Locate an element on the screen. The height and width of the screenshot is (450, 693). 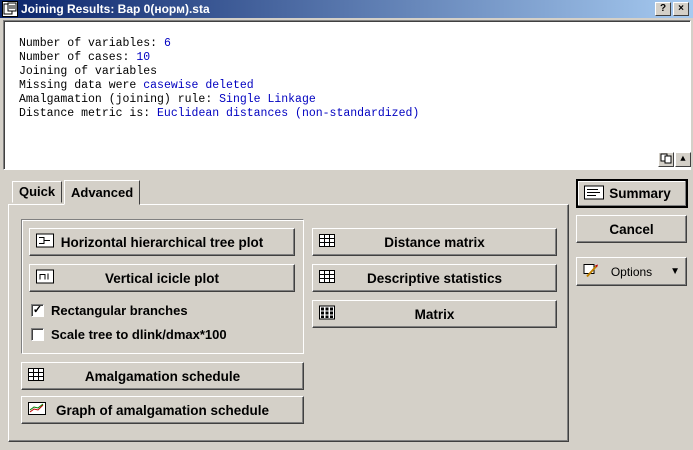
vertical-icicle-plot-button: Vertical icicle plot is located at coordinates (162, 278).